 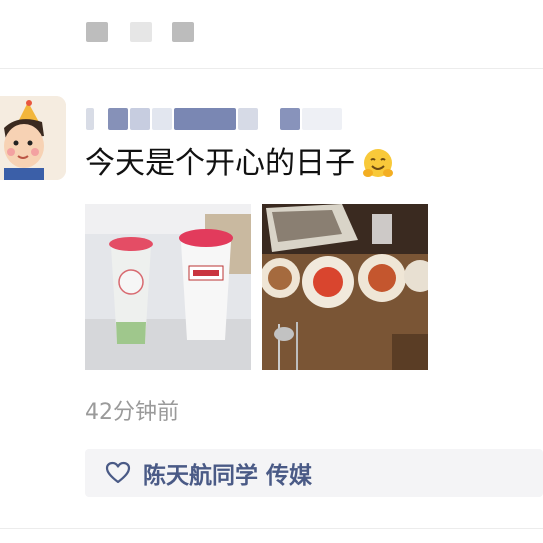 I want to click on liked-by-names: 陈天航同学 传媒, so click(x=227, y=473).